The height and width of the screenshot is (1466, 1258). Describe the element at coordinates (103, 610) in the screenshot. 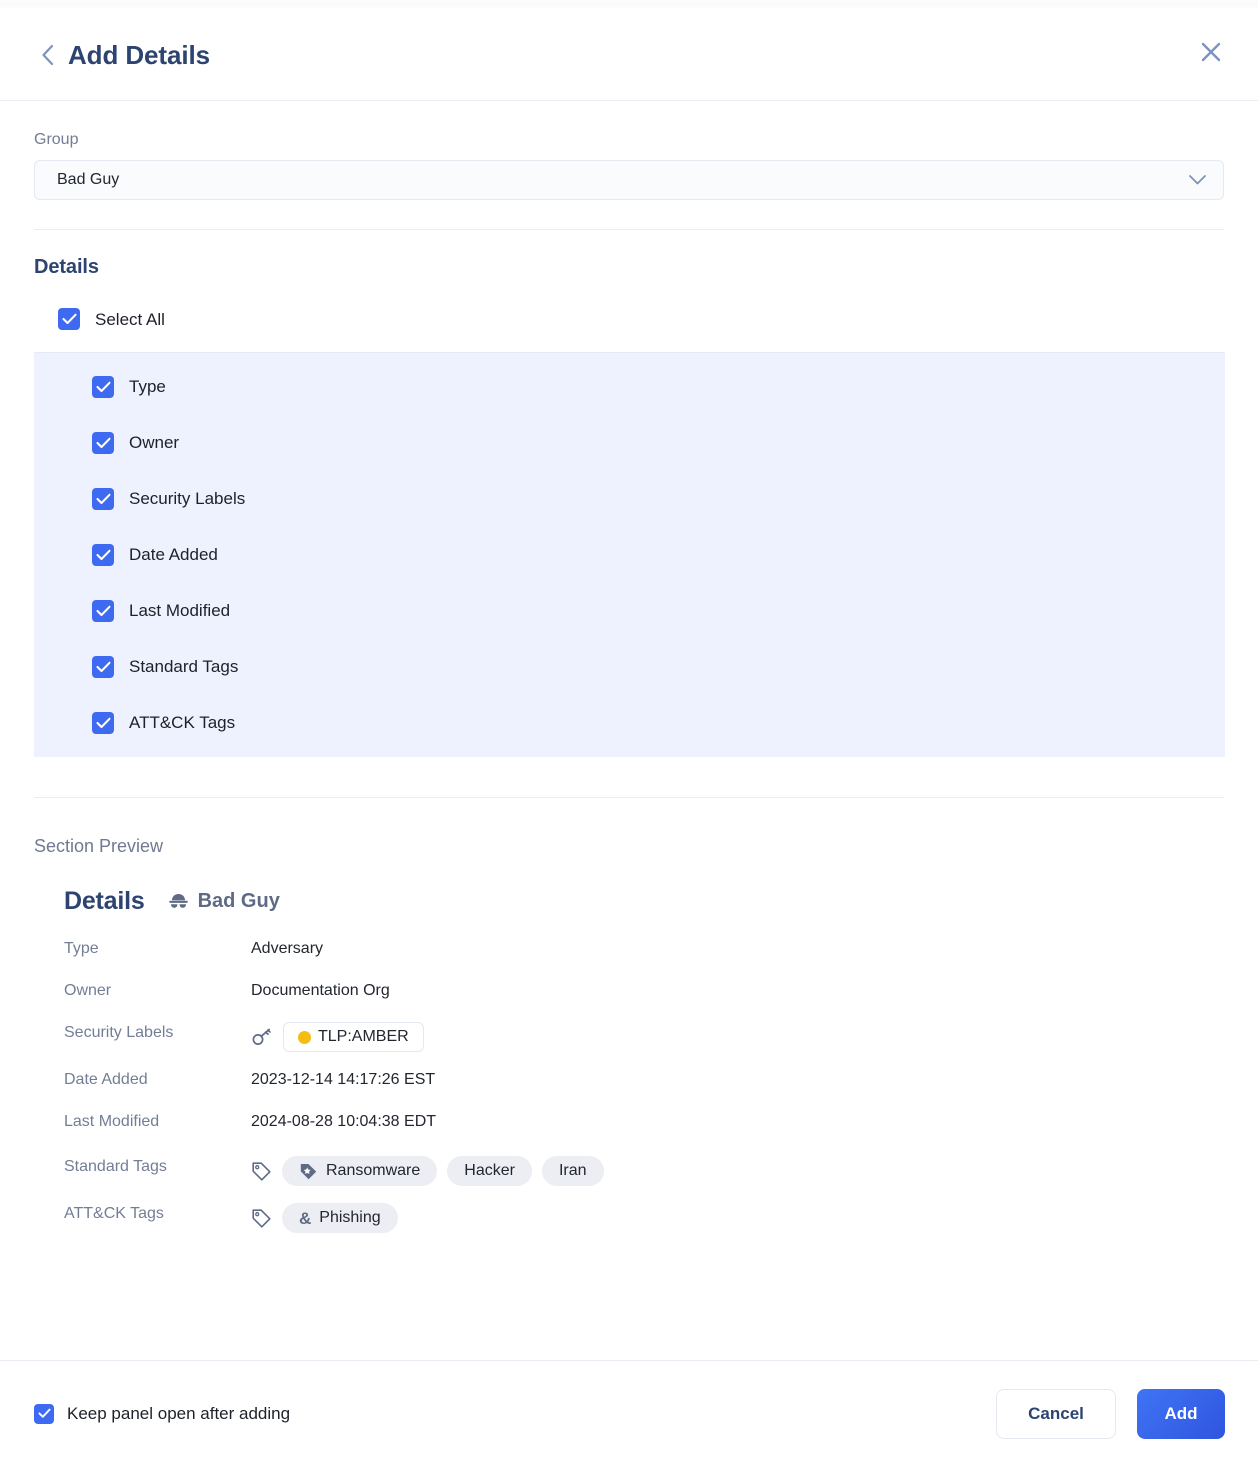

I see `checkbox-last-modified` at that location.